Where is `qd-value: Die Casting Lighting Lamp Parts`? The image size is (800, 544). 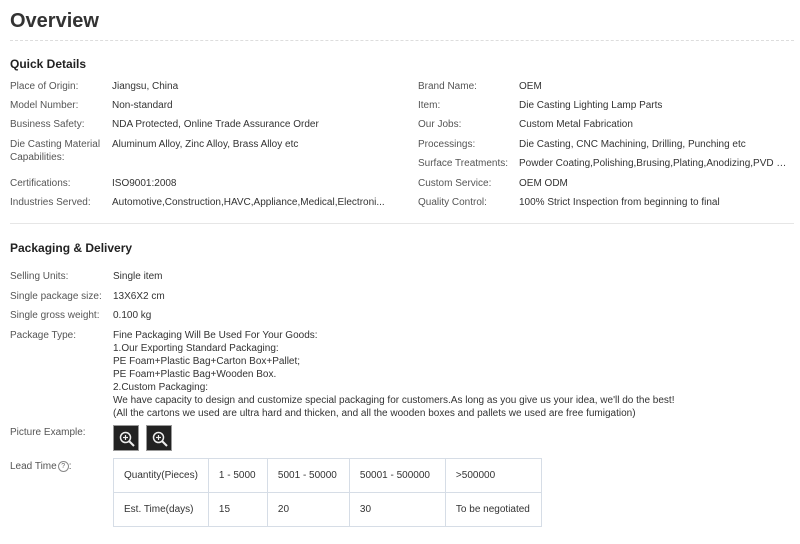 qd-value: Die Casting Lighting Lamp Parts is located at coordinates (591, 105).